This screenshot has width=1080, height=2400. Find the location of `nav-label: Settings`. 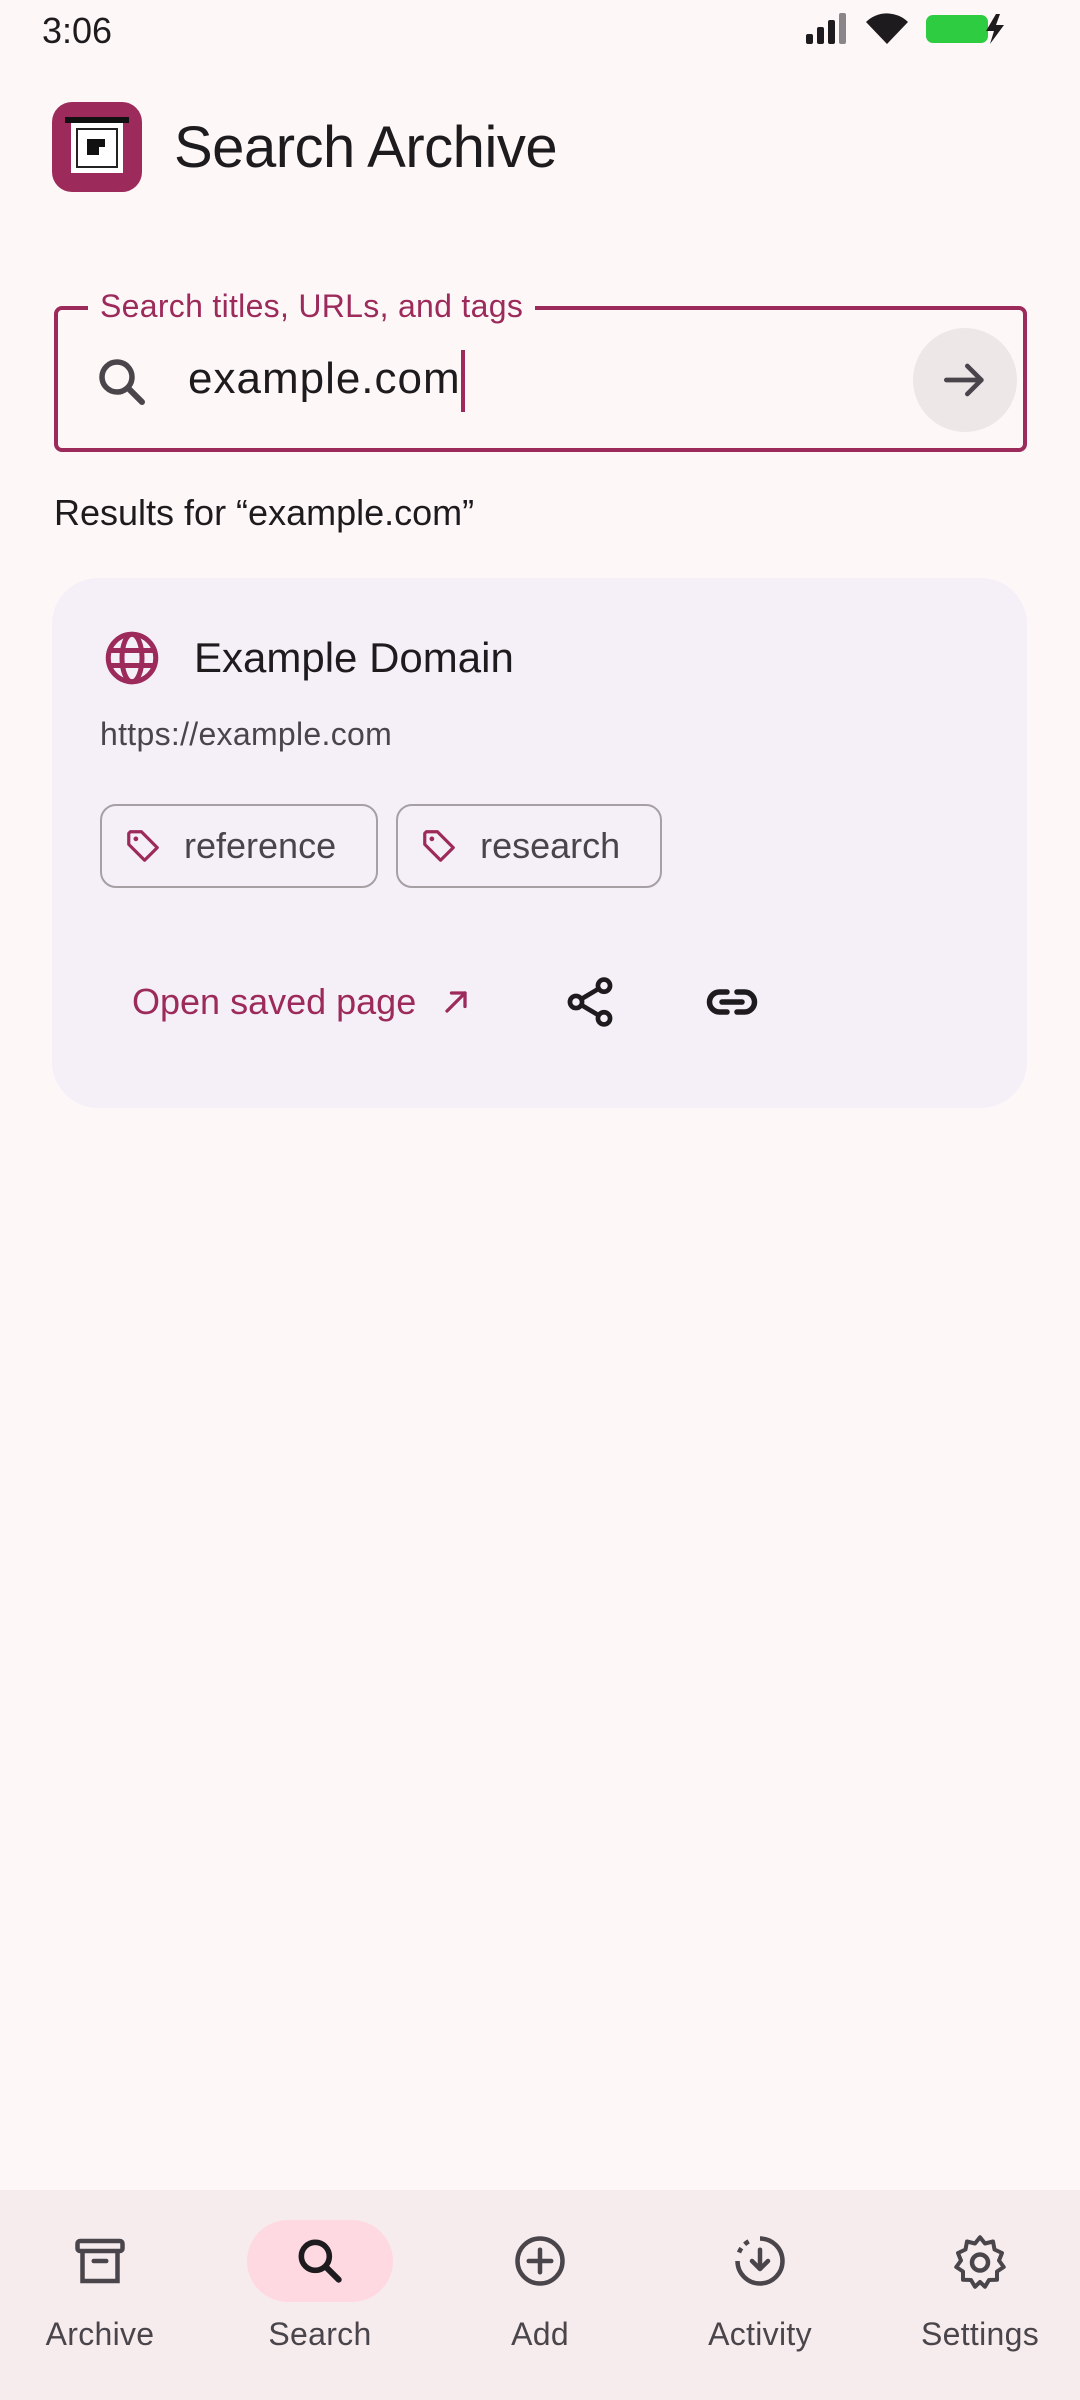

nav-label: Settings is located at coordinates (980, 2334).